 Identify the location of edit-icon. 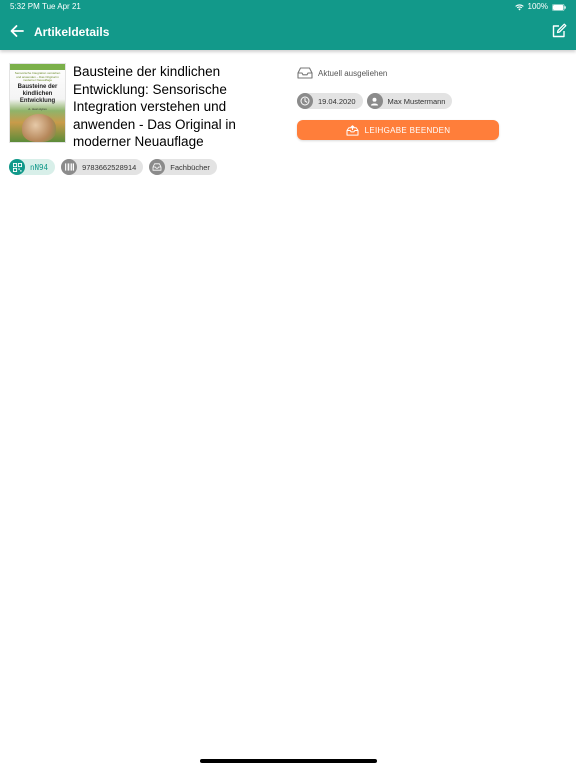
(559, 30).